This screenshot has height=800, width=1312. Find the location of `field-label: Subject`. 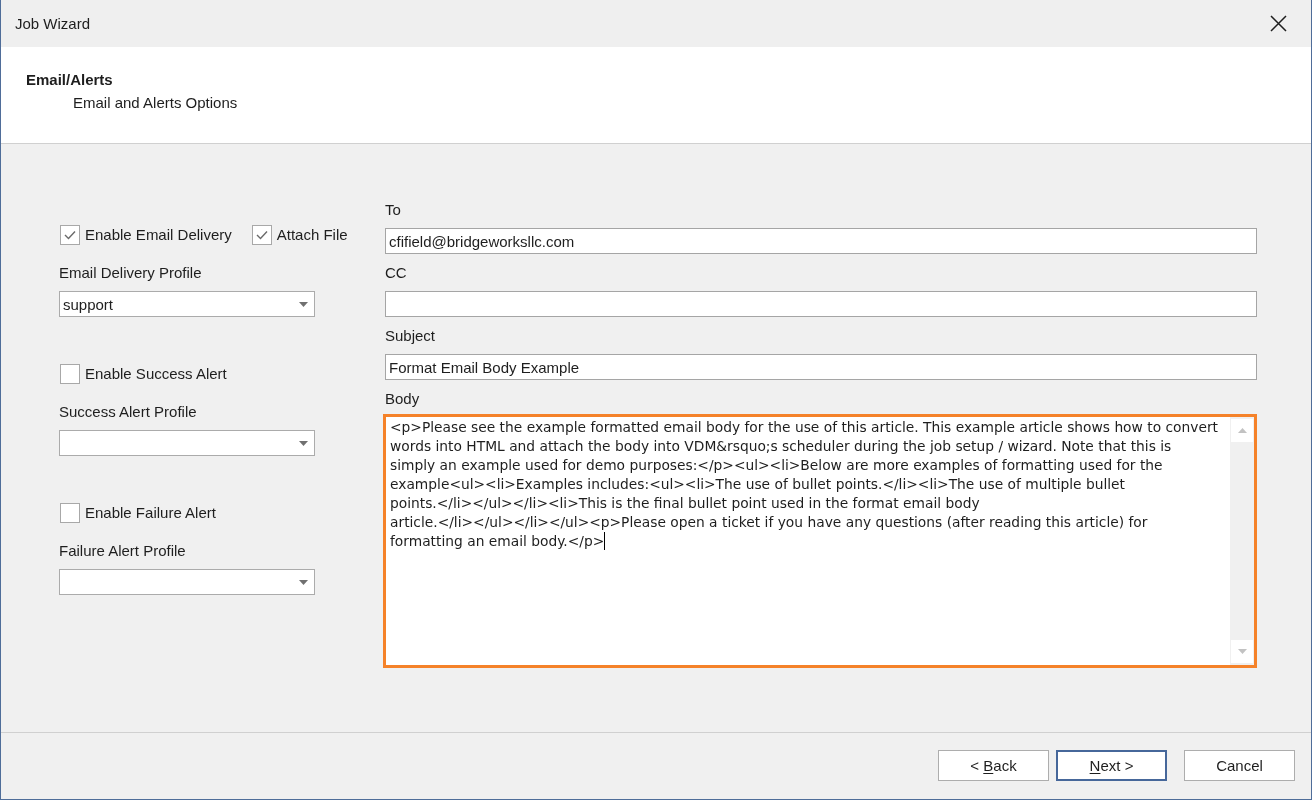

field-label: Subject is located at coordinates (410, 336).